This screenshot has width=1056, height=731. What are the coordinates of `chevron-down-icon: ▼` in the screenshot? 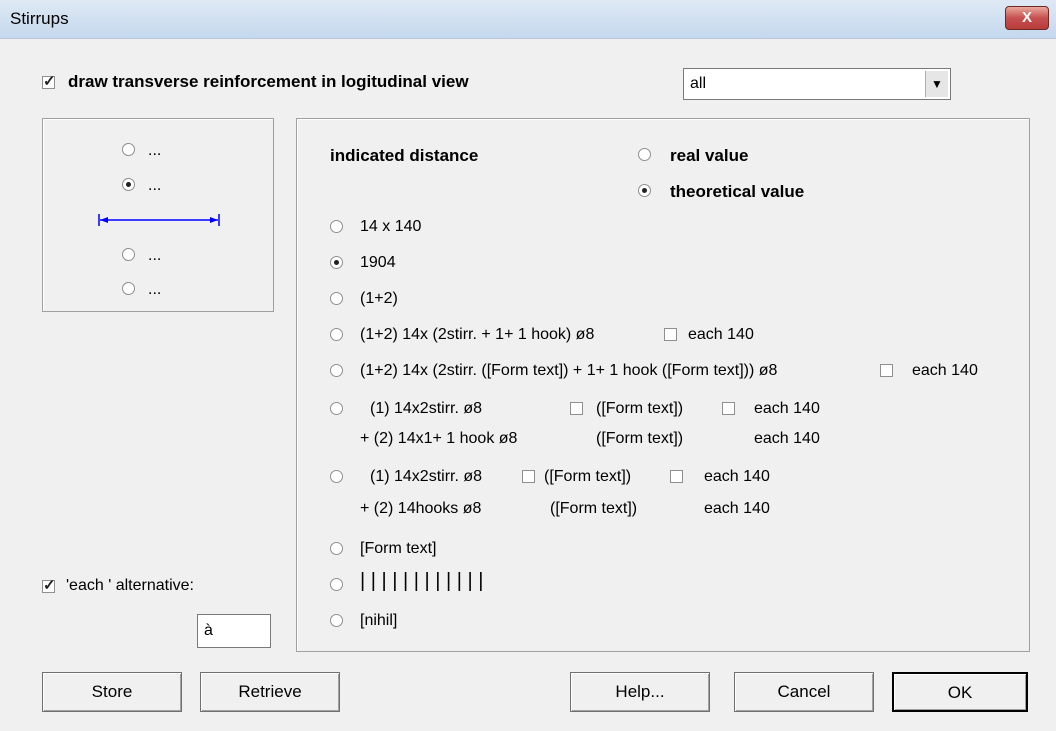 It's located at (936, 84).